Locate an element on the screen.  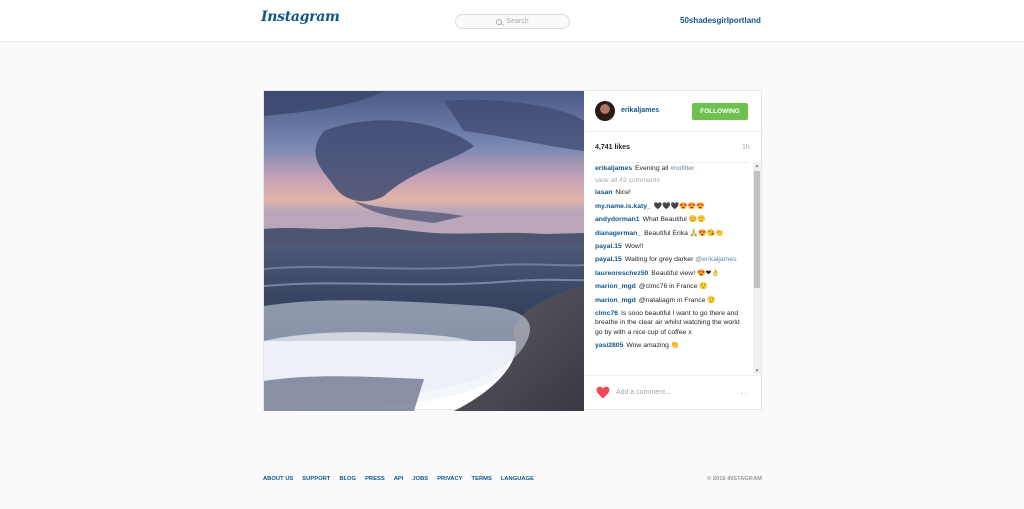
comment-user: lasan is located at coordinates (603, 192).